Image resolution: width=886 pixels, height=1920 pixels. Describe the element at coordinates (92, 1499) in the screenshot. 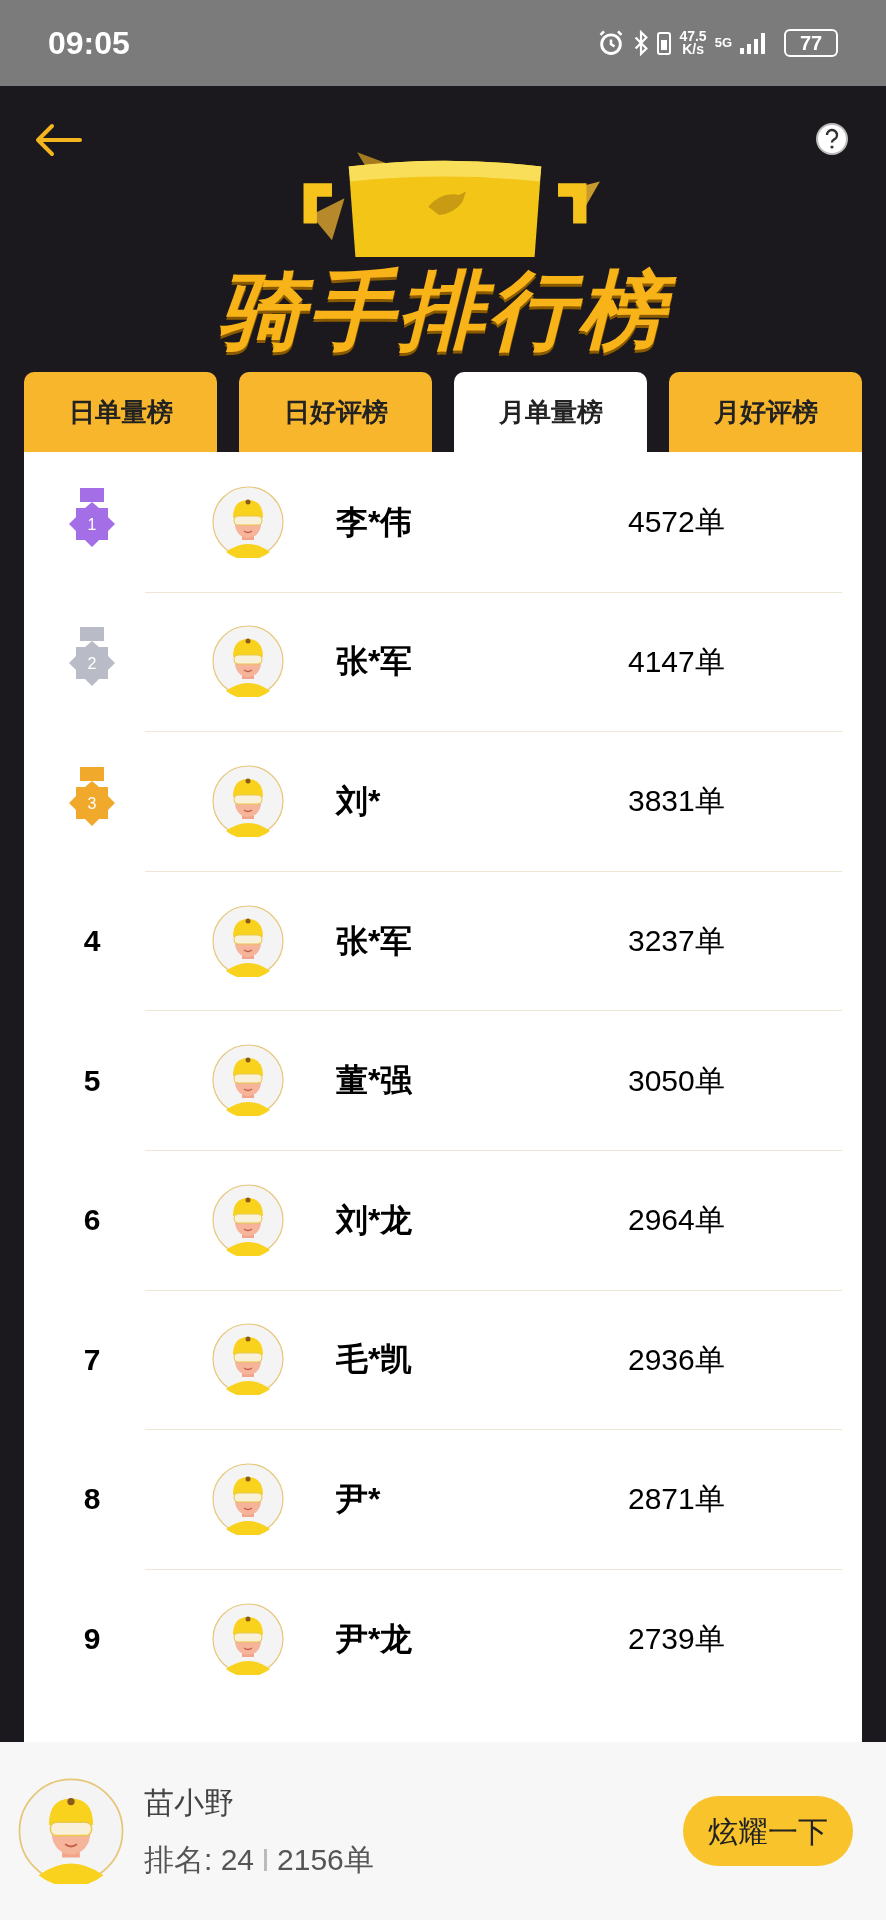

I see `rank-number: 8` at that location.